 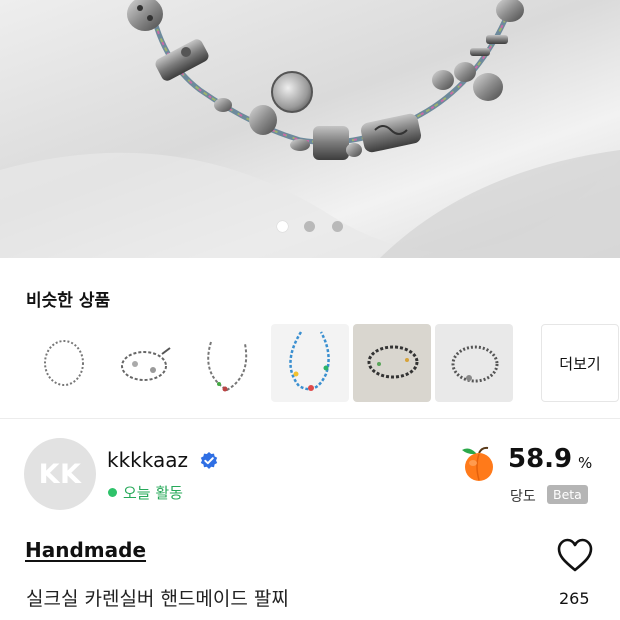 What do you see at coordinates (310, 418) in the screenshot?
I see `section-divider` at bounding box center [310, 418].